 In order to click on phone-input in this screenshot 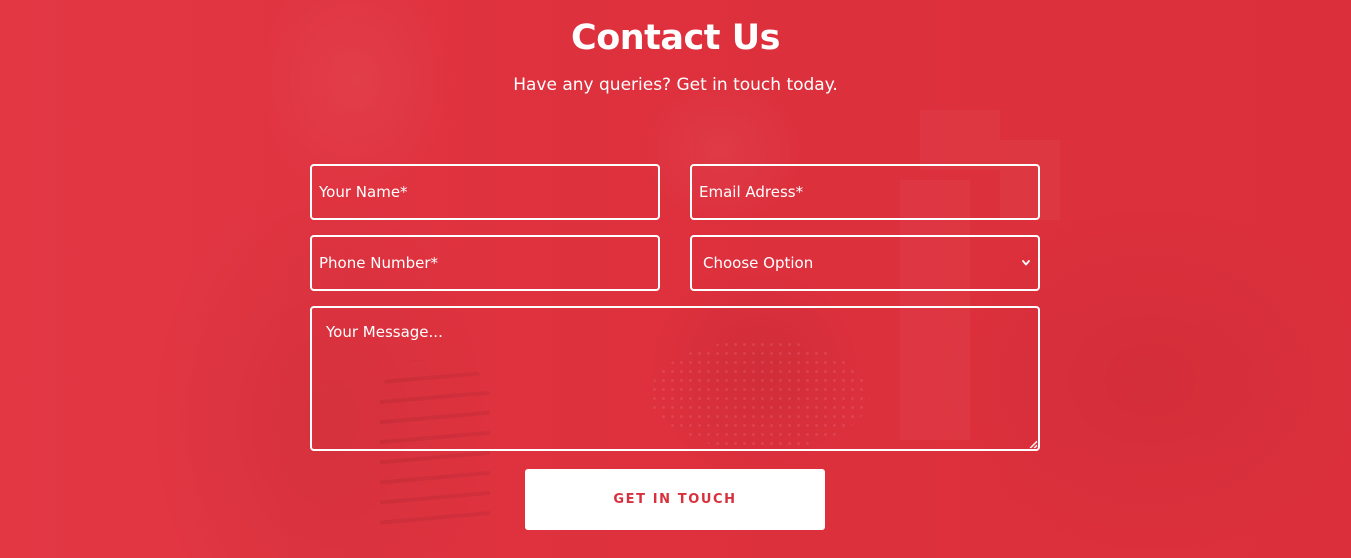, I will do `click(485, 263)`.